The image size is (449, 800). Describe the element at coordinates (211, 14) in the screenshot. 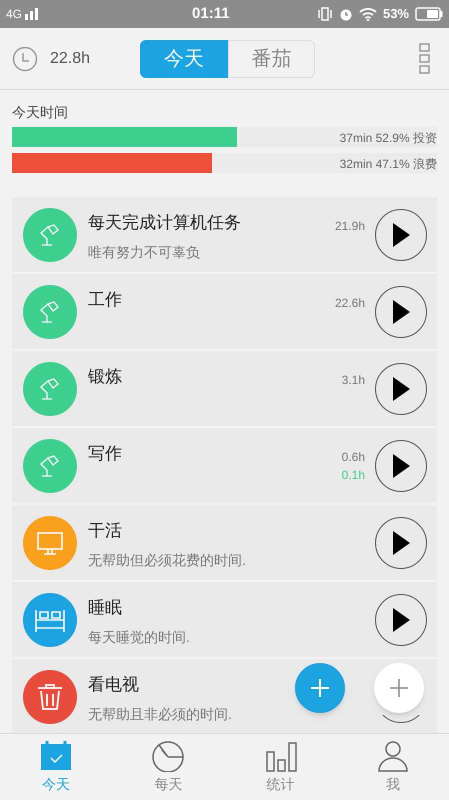

I see `status-time: 01:11` at that location.